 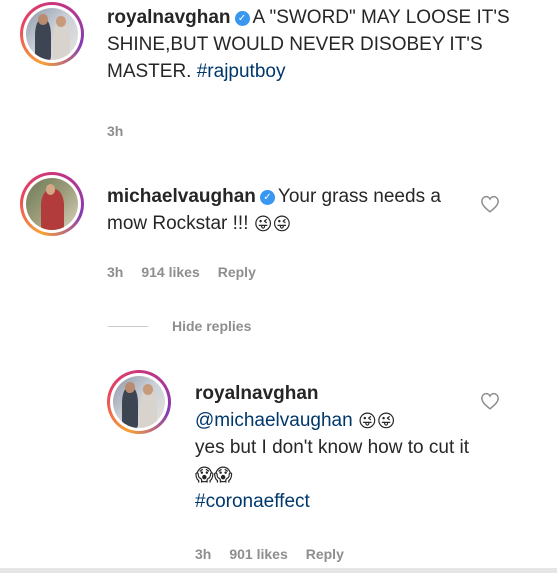 I want to click on reply-username: royalnavghan, so click(x=332, y=393).